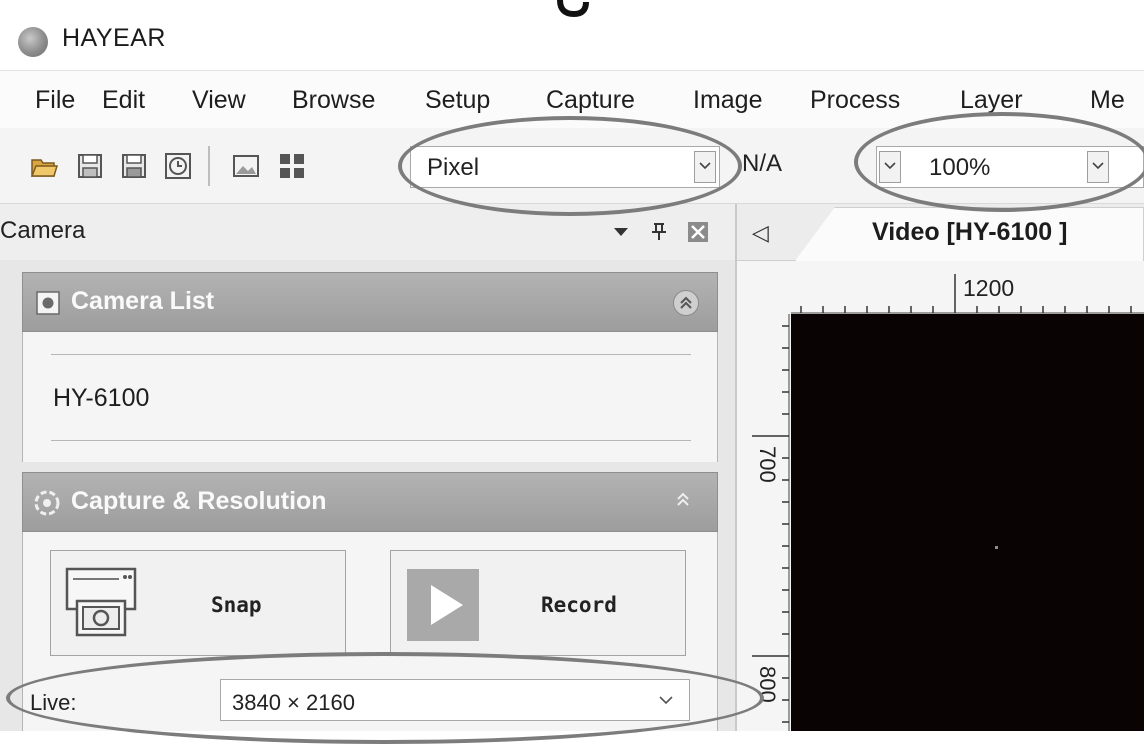  What do you see at coordinates (457, 100) in the screenshot?
I see `menu-setup: Setup` at bounding box center [457, 100].